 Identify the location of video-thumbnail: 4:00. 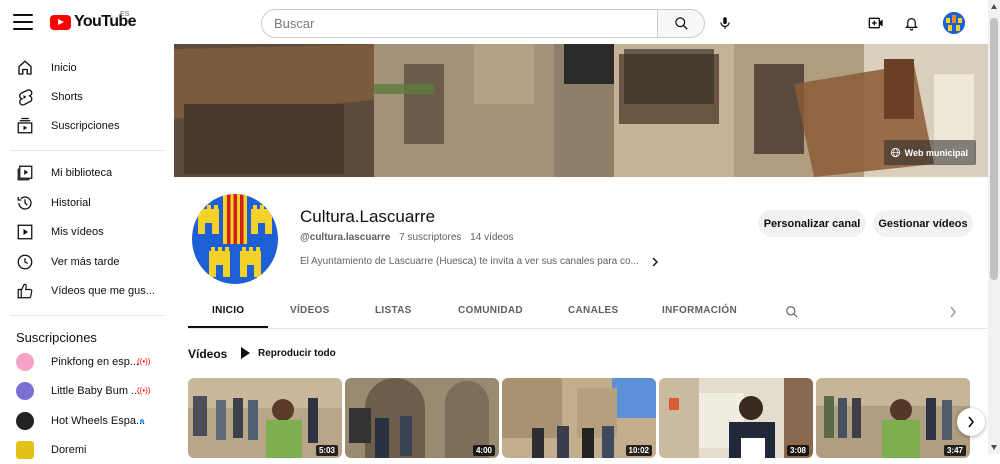
(422, 418).